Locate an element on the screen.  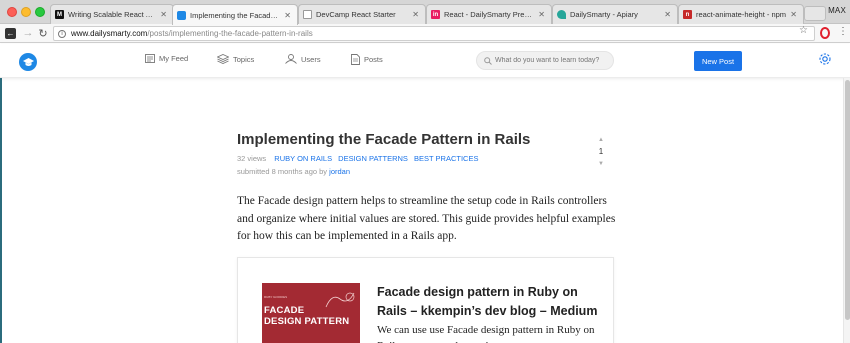
thumbnail-kicker: RUBY GOODIES is located at coordinates (276, 297).